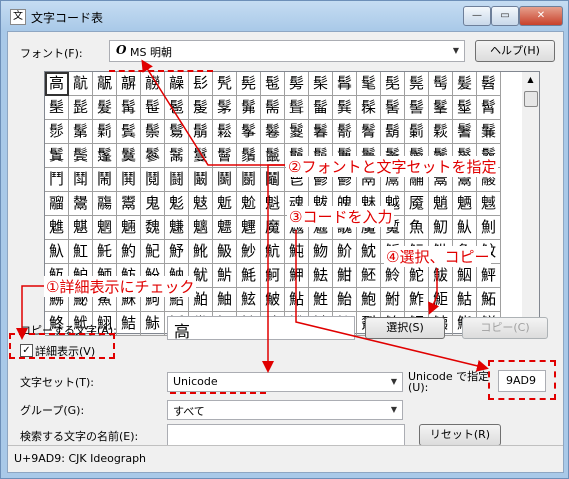 The height and width of the screenshot is (479, 569). What do you see at coordinates (489, 132) in the screenshot?
I see `char-cell: 鬑` at bounding box center [489, 132].